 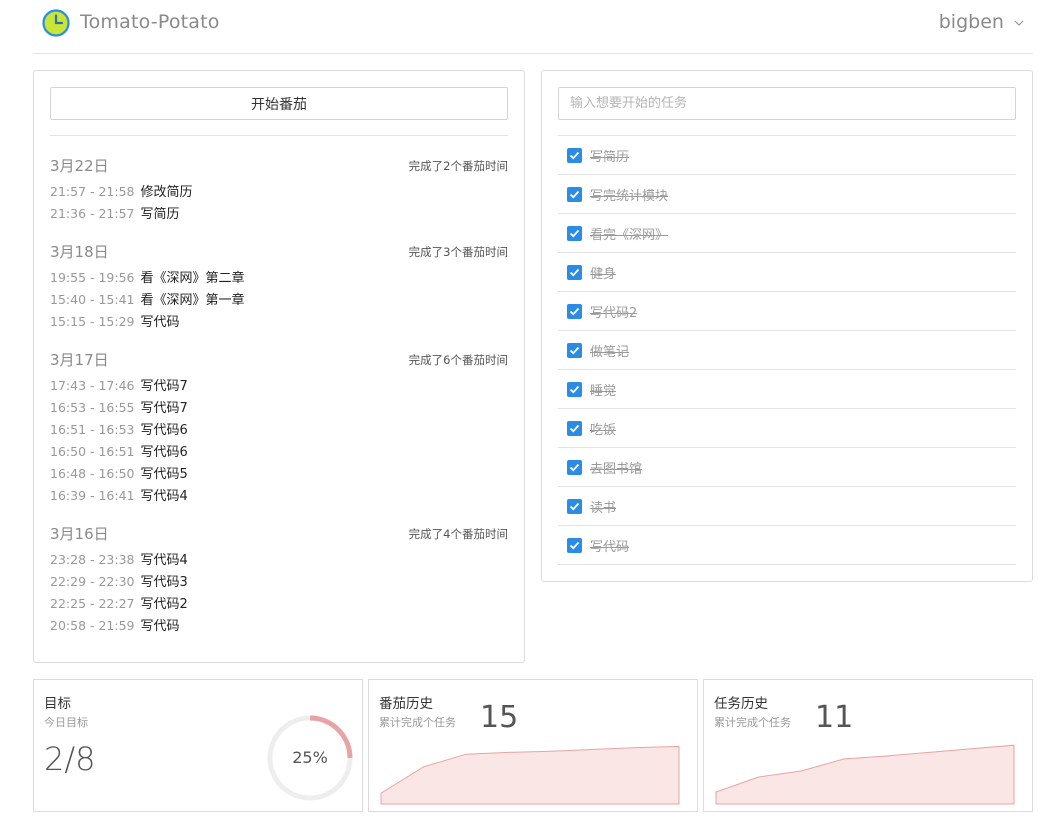 What do you see at coordinates (787, 506) in the screenshot?
I see `task-item: 读书` at bounding box center [787, 506].